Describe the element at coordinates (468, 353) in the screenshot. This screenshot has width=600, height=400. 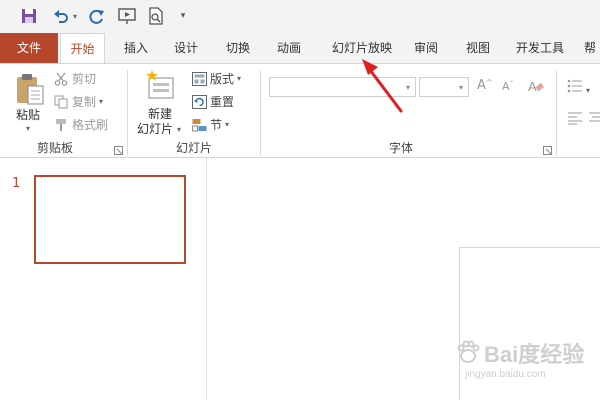
I see `paw-icon` at that location.